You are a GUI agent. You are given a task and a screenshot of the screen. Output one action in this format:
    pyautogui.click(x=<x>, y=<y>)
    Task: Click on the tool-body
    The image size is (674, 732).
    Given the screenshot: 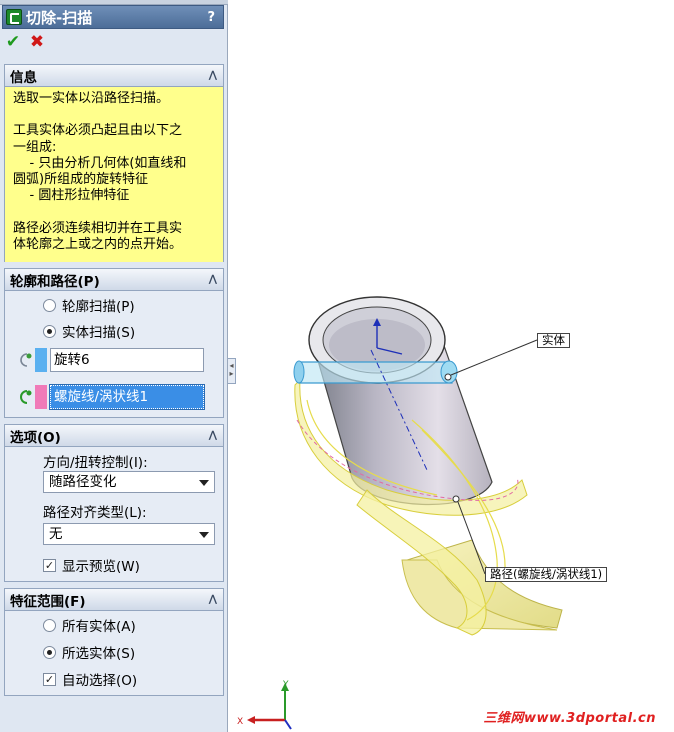 What is the action you would take?
    pyautogui.click(x=375, y=372)
    